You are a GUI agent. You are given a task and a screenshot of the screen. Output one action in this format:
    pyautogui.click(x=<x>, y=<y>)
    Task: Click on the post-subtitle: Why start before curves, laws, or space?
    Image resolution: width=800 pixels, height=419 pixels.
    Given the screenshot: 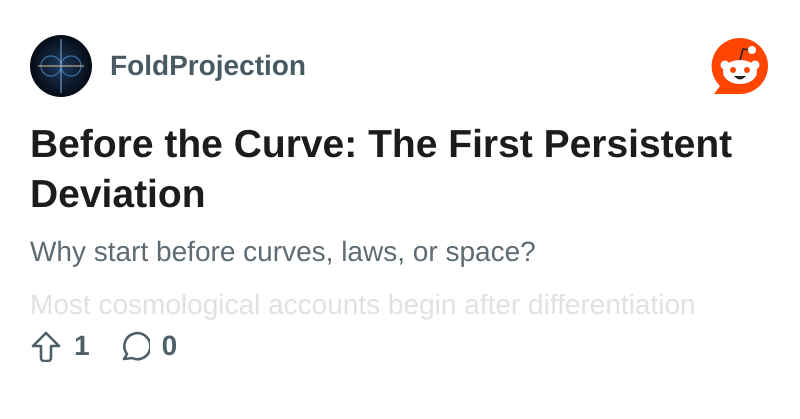 What is the action you would take?
    pyautogui.click(x=283, y=252)
    